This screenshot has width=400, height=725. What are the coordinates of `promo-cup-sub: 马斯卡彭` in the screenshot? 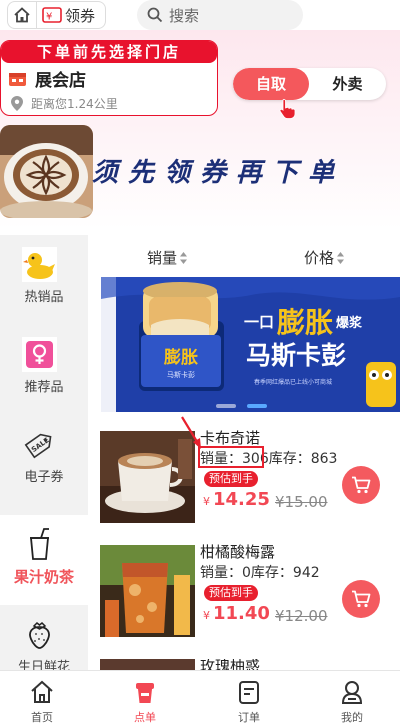 It's located at (181, 374).